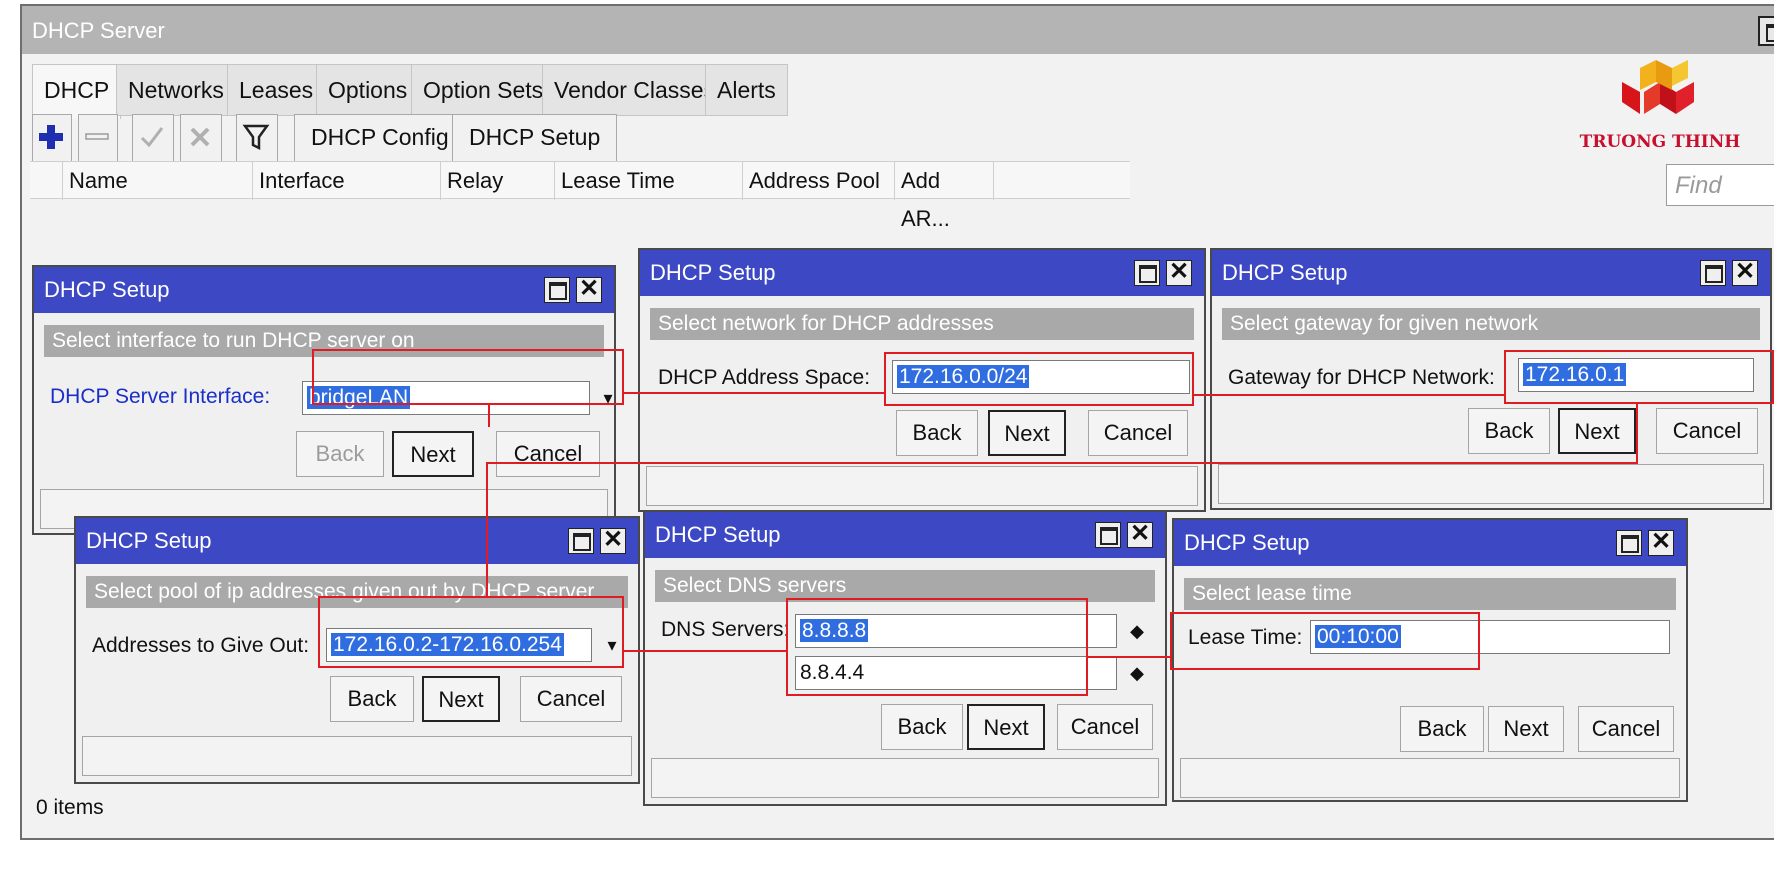 This screenshot has width=1774, height=887. Describe the element at coordinates (176, 90) in the screenshot. I see `tab-networks: Networks` at that location.